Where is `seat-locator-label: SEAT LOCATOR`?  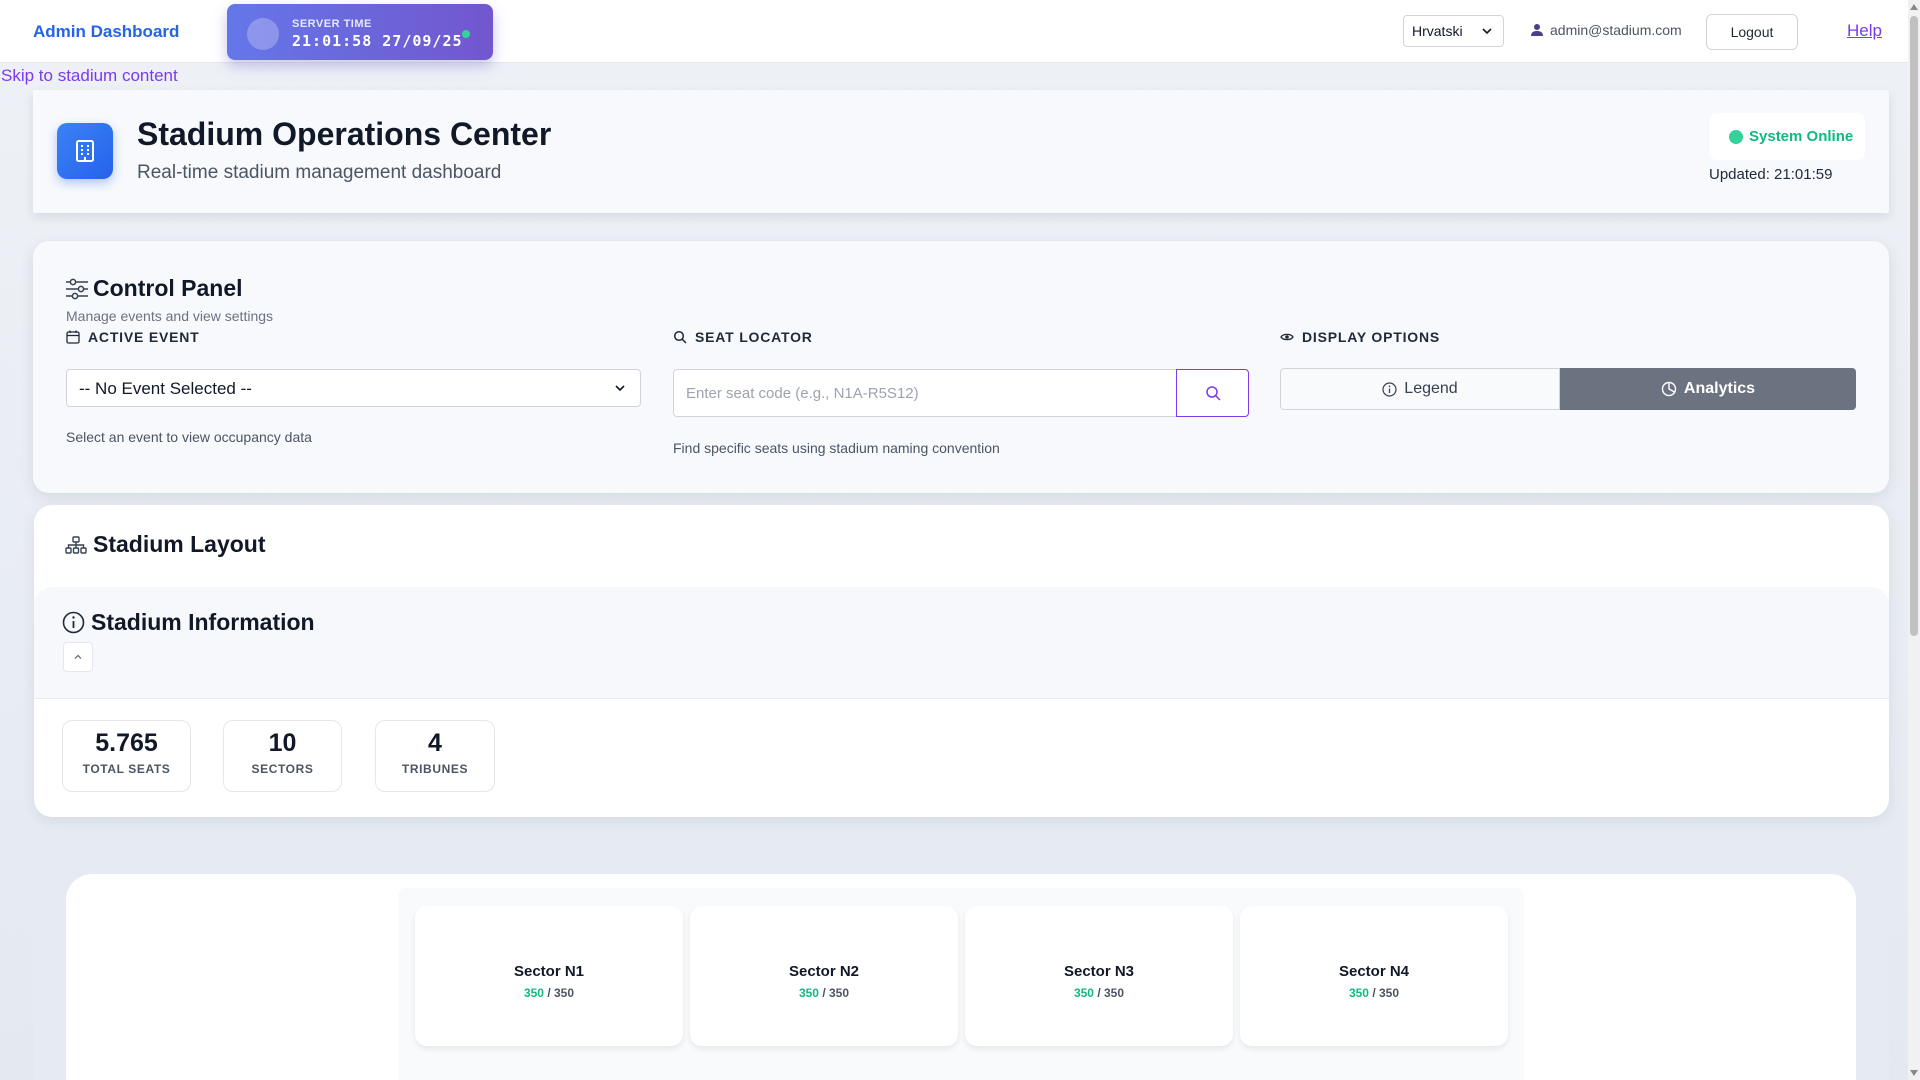
seat-locator-label: SEAT LOCATOR is located at coordinates (743, 337).